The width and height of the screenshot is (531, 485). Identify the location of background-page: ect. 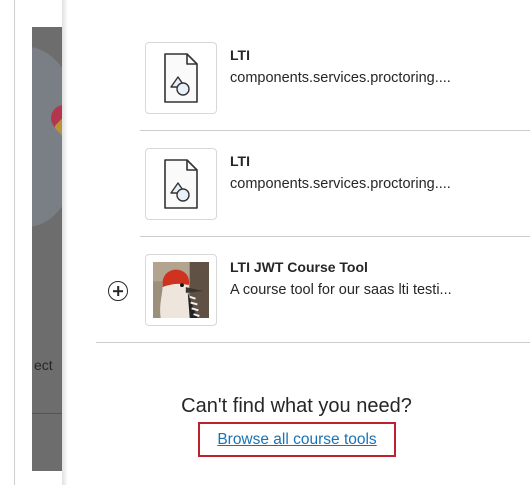
(47, 249).